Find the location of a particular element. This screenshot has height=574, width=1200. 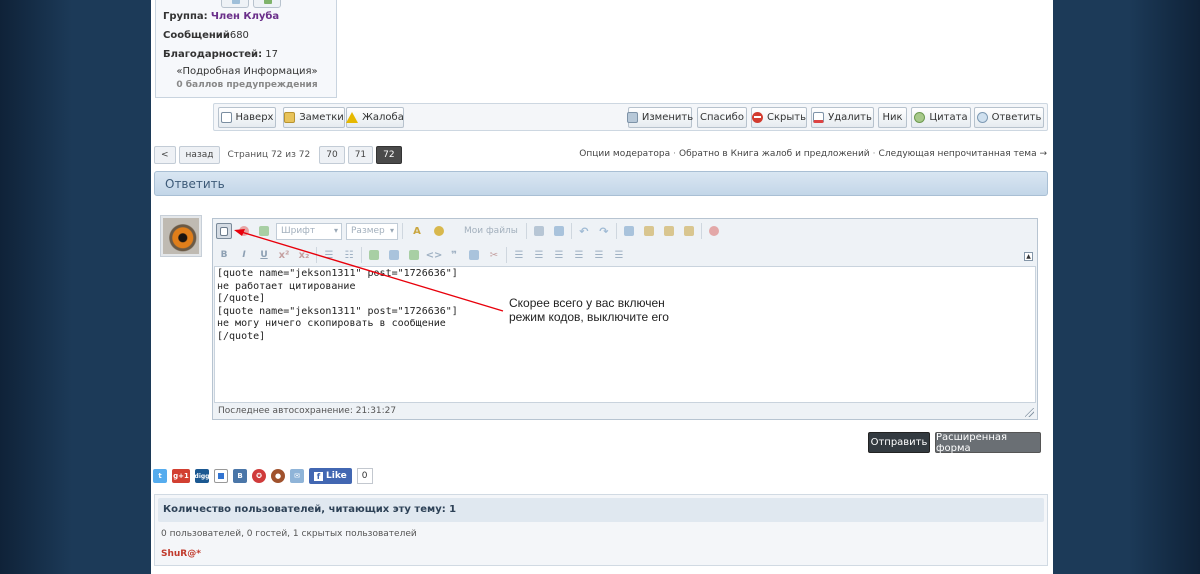

redo-button: ↷ is located at coordinates (604, 231).